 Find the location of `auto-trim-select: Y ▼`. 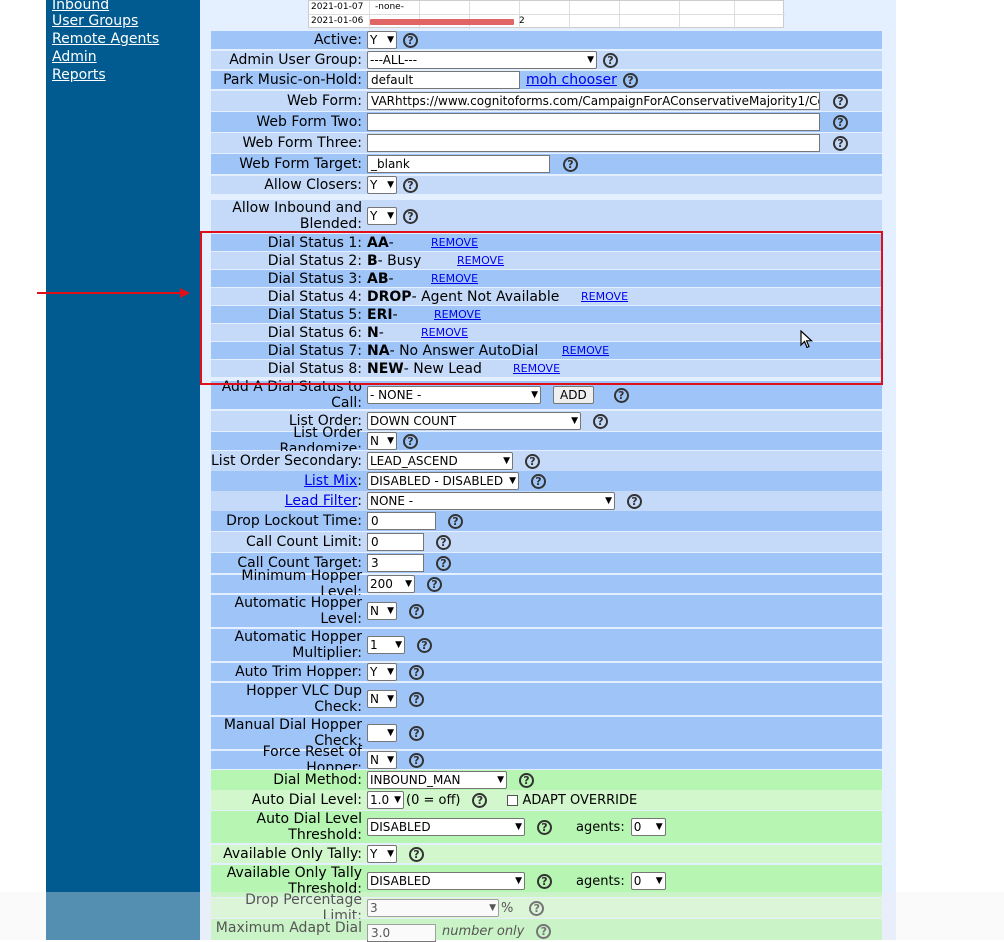

auto-trim-select: Y ▼ is located at coordinates (382, 672).